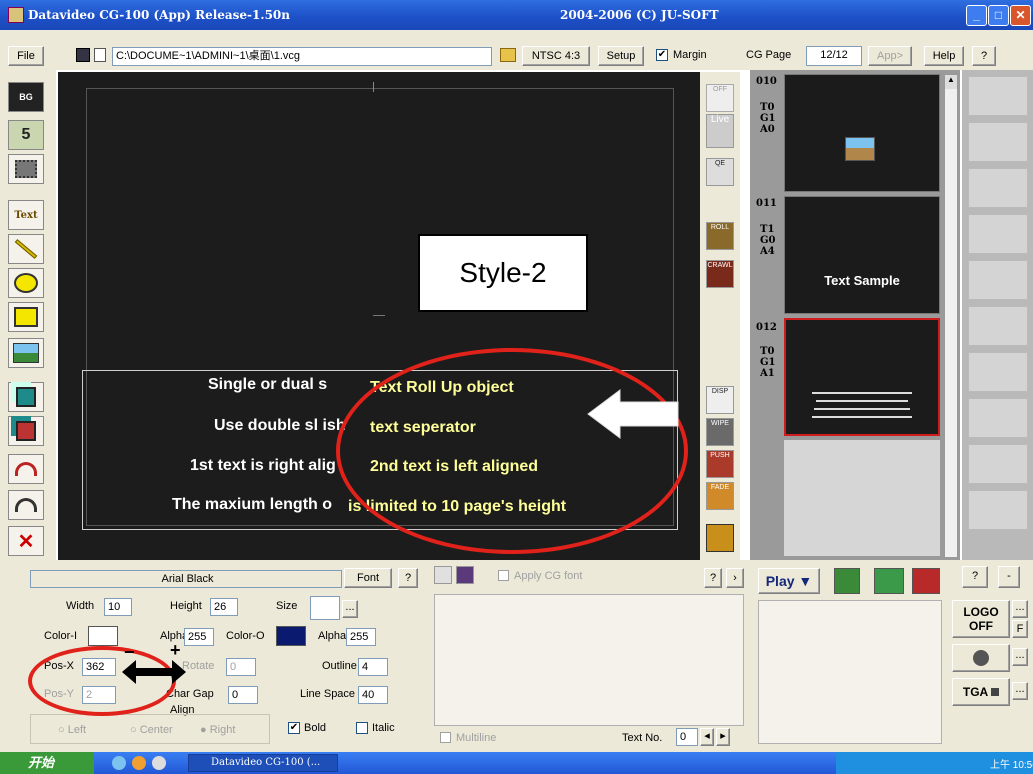 The height and width of the screenshot is (774, 1033). I want to click on height-field: 26, so click(224, 607).